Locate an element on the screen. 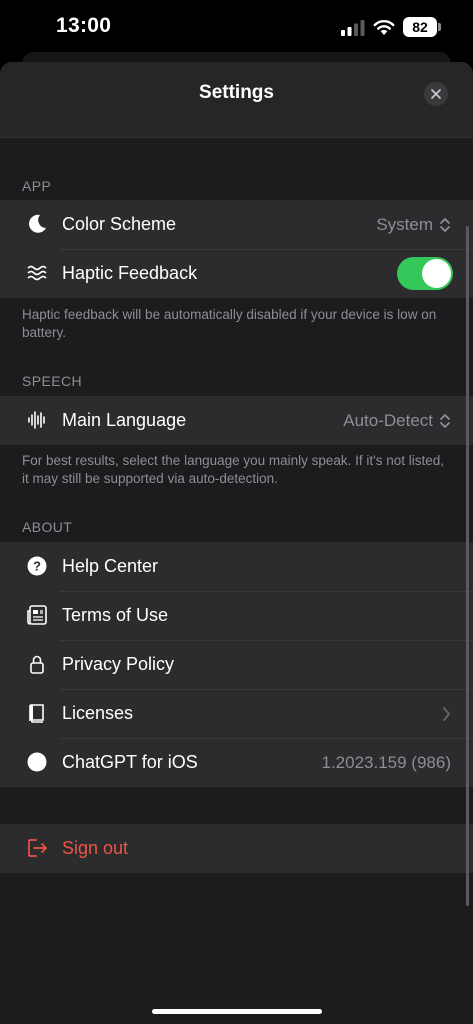 The height and width of the screenshot is (1024, 473). sign-out-group: Sign out is located at coordinates (236, 848).